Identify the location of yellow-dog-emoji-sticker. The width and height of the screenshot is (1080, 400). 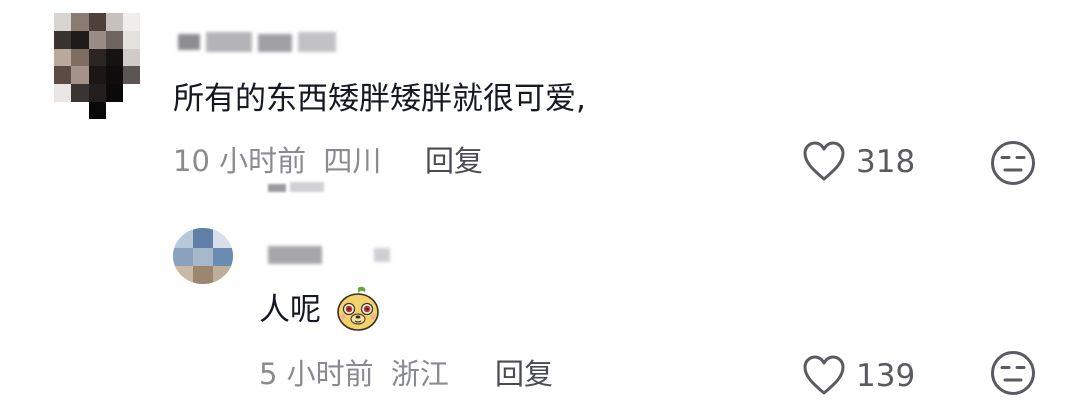
(358, 309).